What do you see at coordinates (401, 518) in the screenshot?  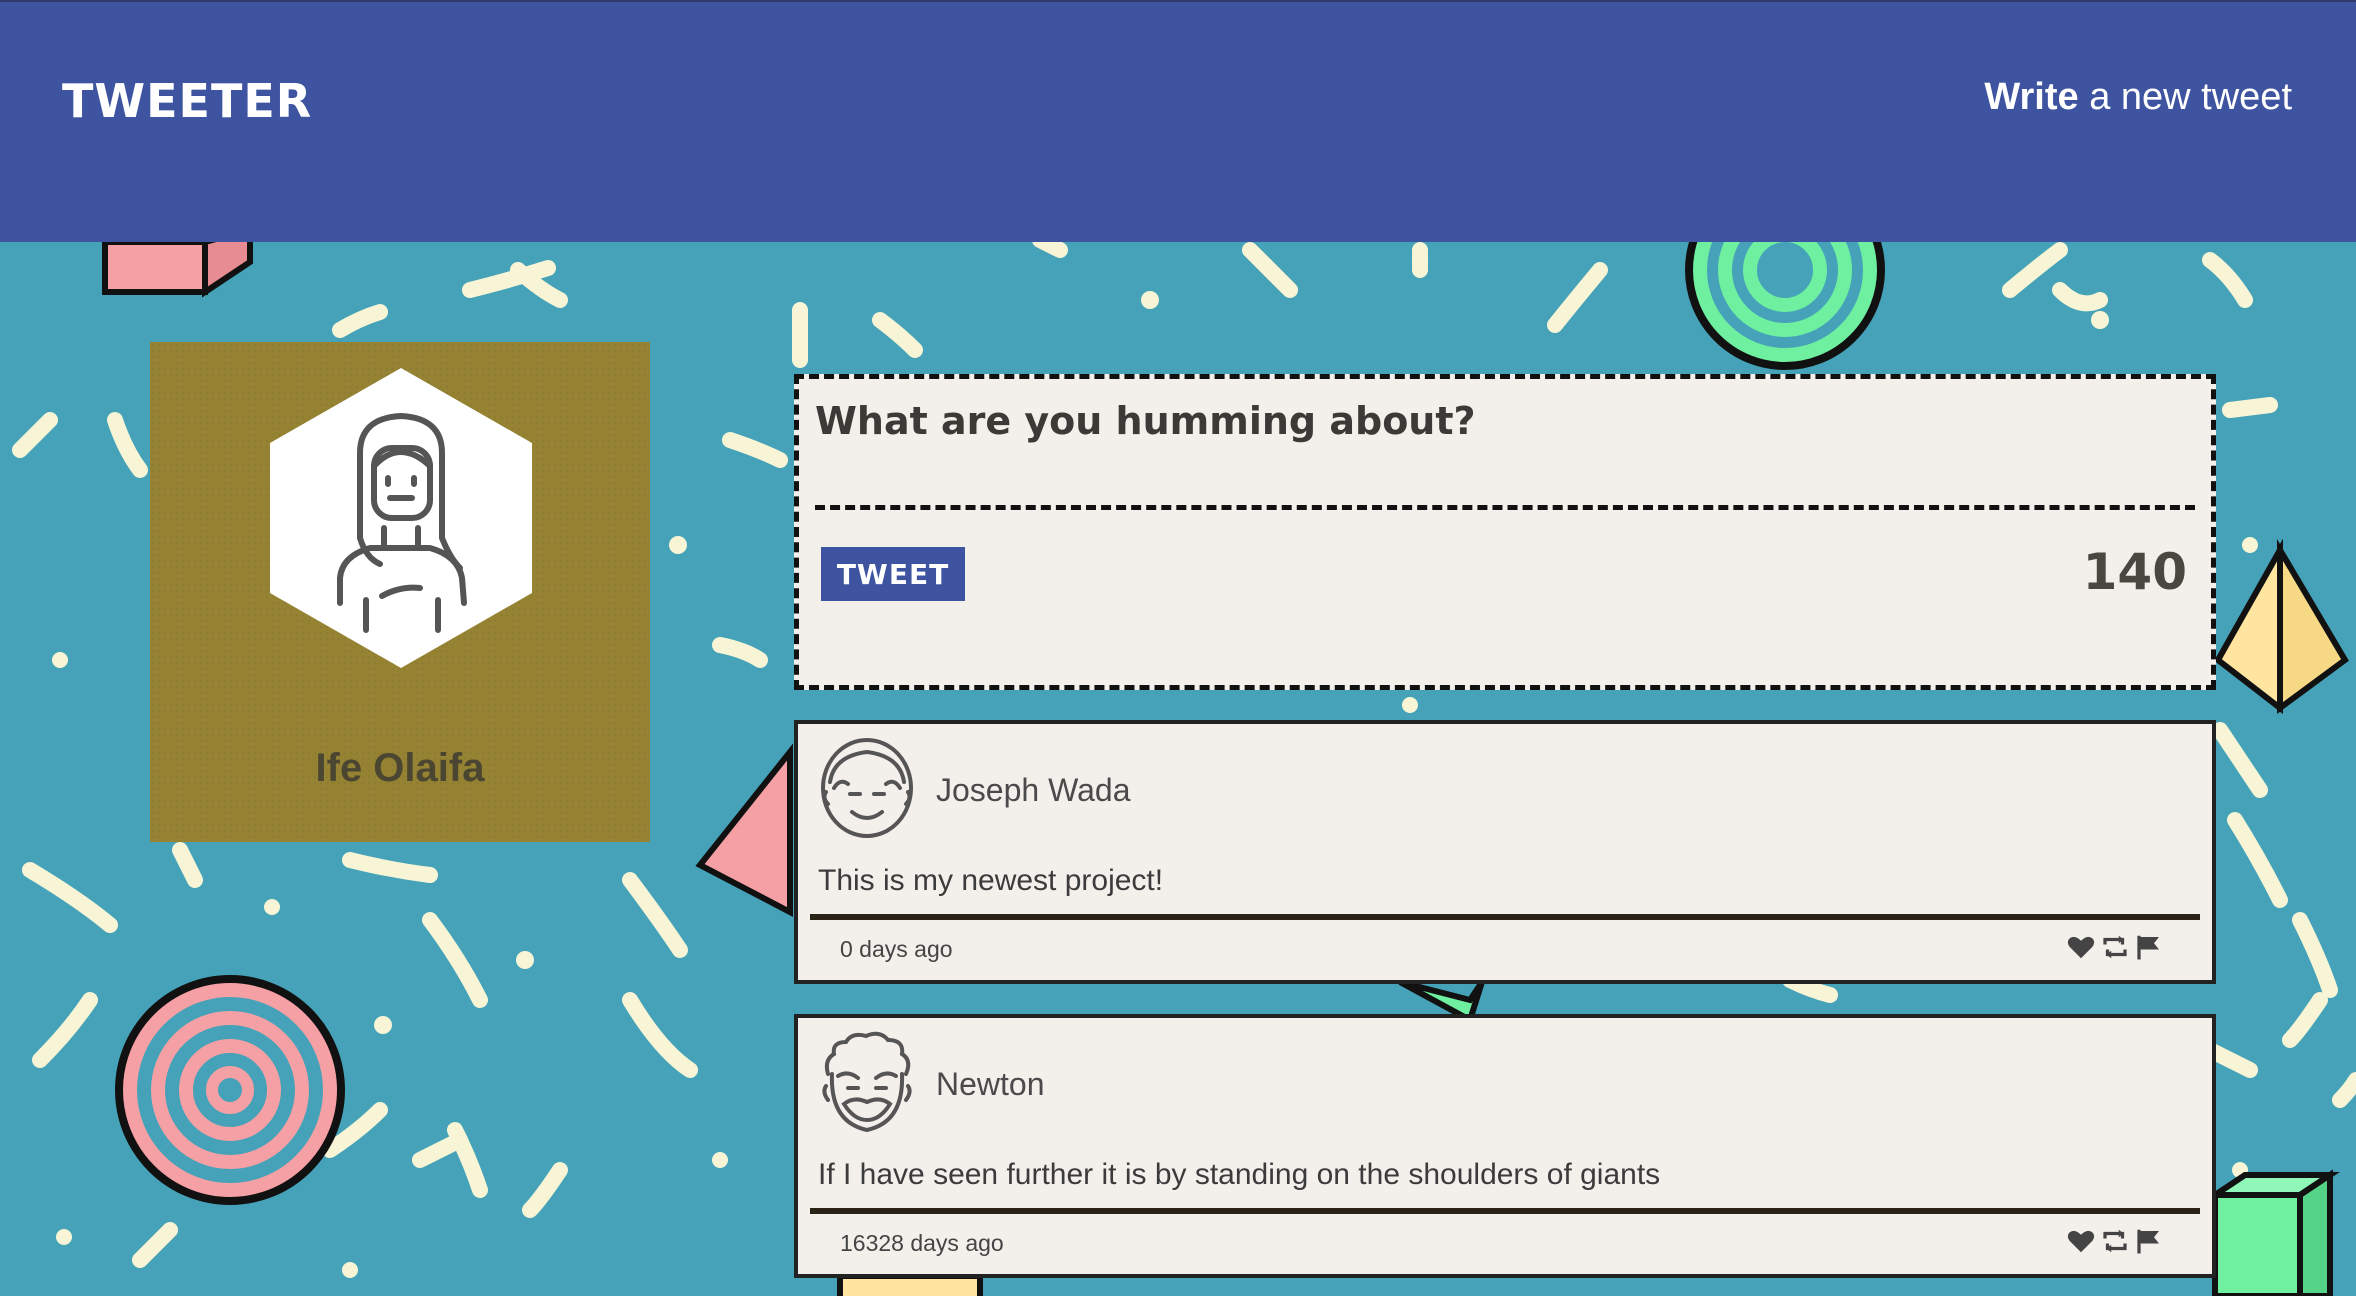 I see `woman-avatar-icon` at bounding box center [401, 518].